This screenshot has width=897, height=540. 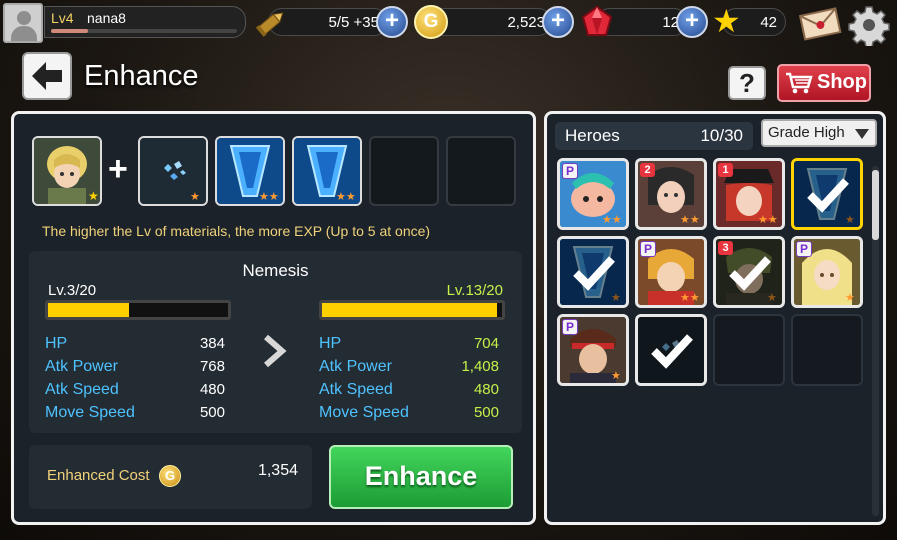 What do you see at coordinates (98, 475) in the screenshot?
I see `cost-label: Enhanced Cost` at bounding box center [98, 475].